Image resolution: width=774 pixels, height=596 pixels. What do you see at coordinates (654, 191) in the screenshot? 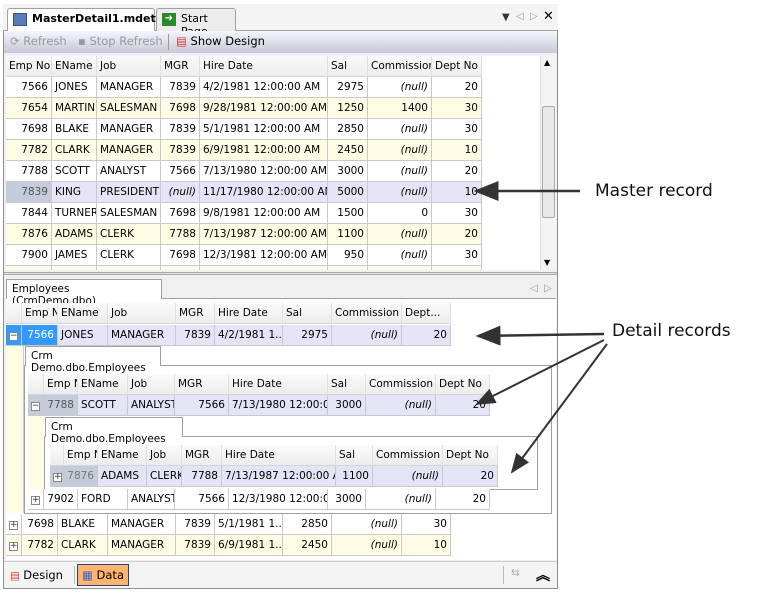
I see `master-record-label: Master record` at bounding box center [654, 191].